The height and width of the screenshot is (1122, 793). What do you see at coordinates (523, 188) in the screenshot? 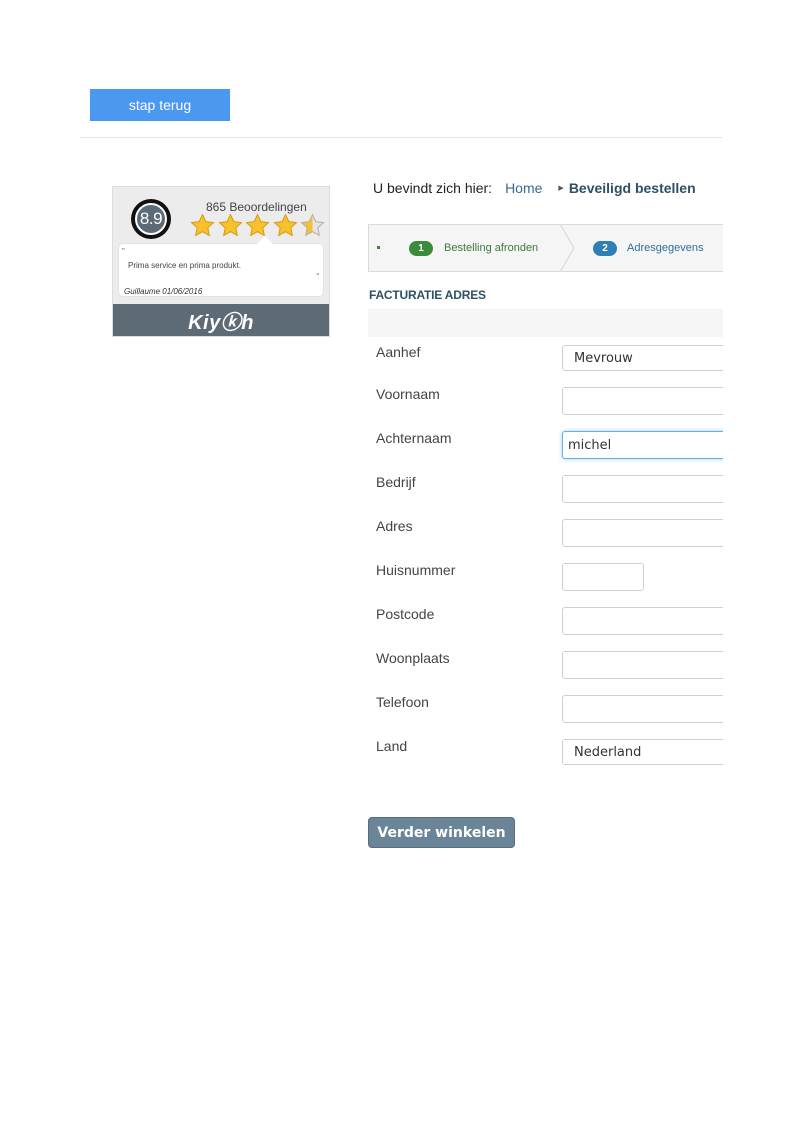
I see `breadcrumb-home-link: Home` at bounding box center [523, 188].